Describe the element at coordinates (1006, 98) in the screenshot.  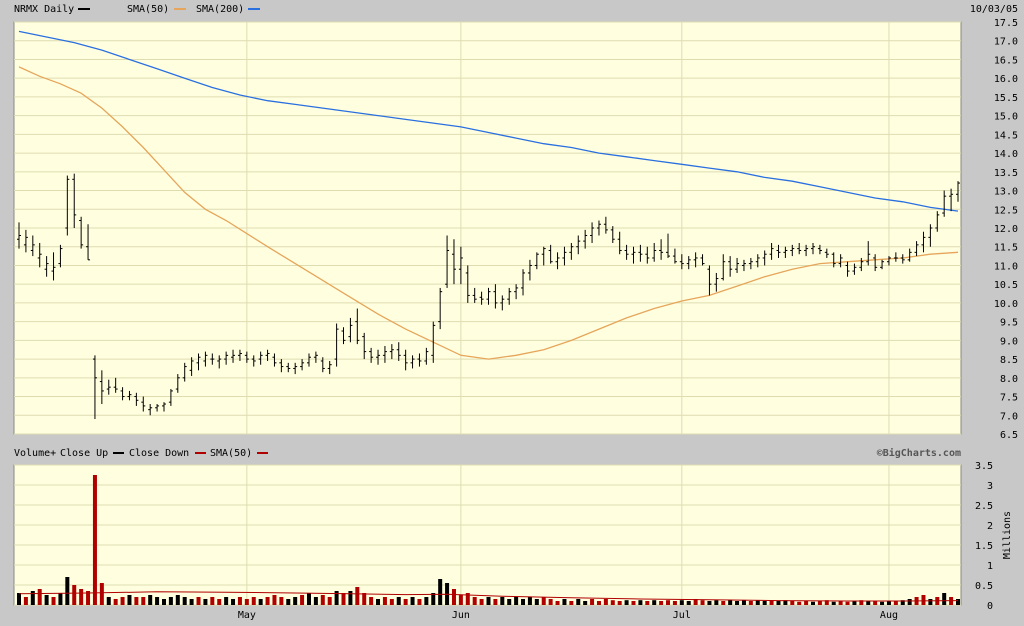
I see `price-tick-label: 15.5` at that location.